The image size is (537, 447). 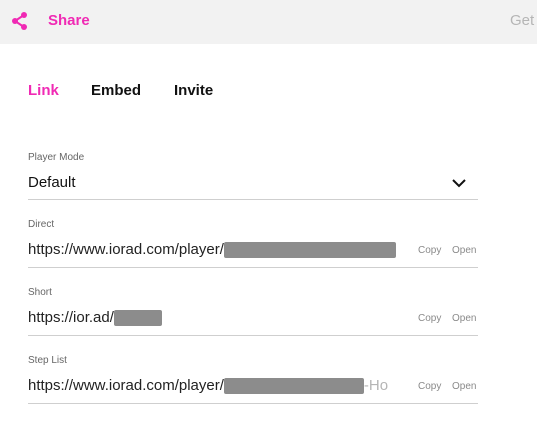 What do you see at coordinates (459, 183) in the screenshot?
I see `chevron-down-icon` at bounding box center [459, 183].